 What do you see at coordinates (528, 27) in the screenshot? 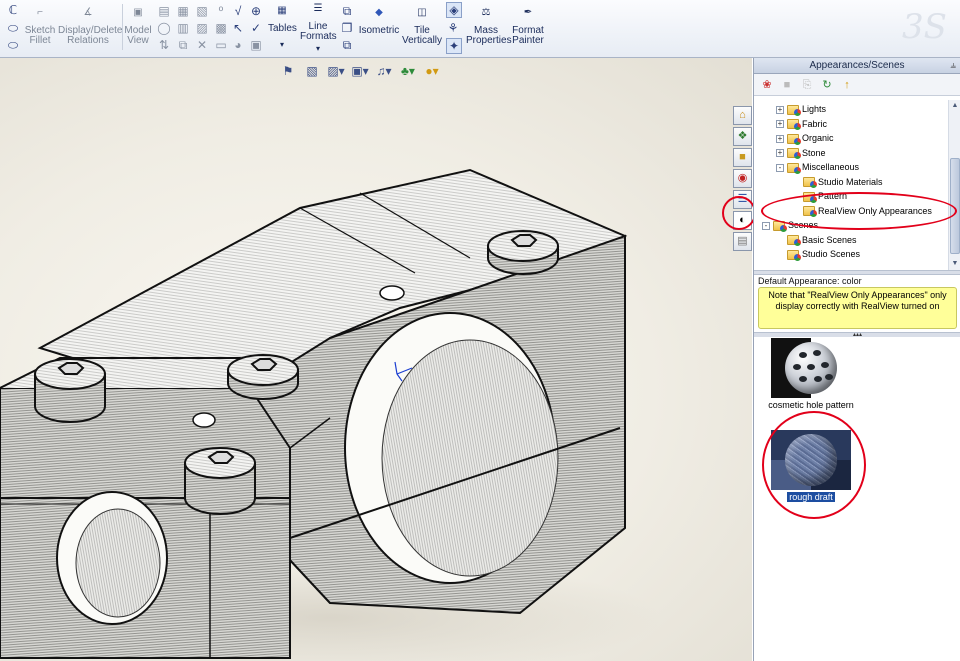
I see `format-painter-button: ✒ Format Painter` at bounding box center [528, 27].